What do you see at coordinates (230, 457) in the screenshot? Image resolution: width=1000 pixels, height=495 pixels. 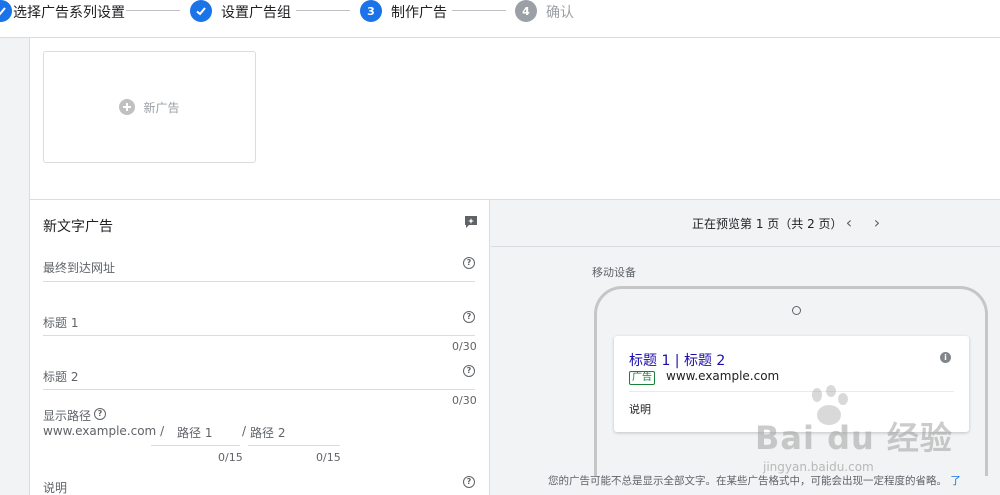 I see `path-1-counter: 0/15` at bounding box center [230, 457].